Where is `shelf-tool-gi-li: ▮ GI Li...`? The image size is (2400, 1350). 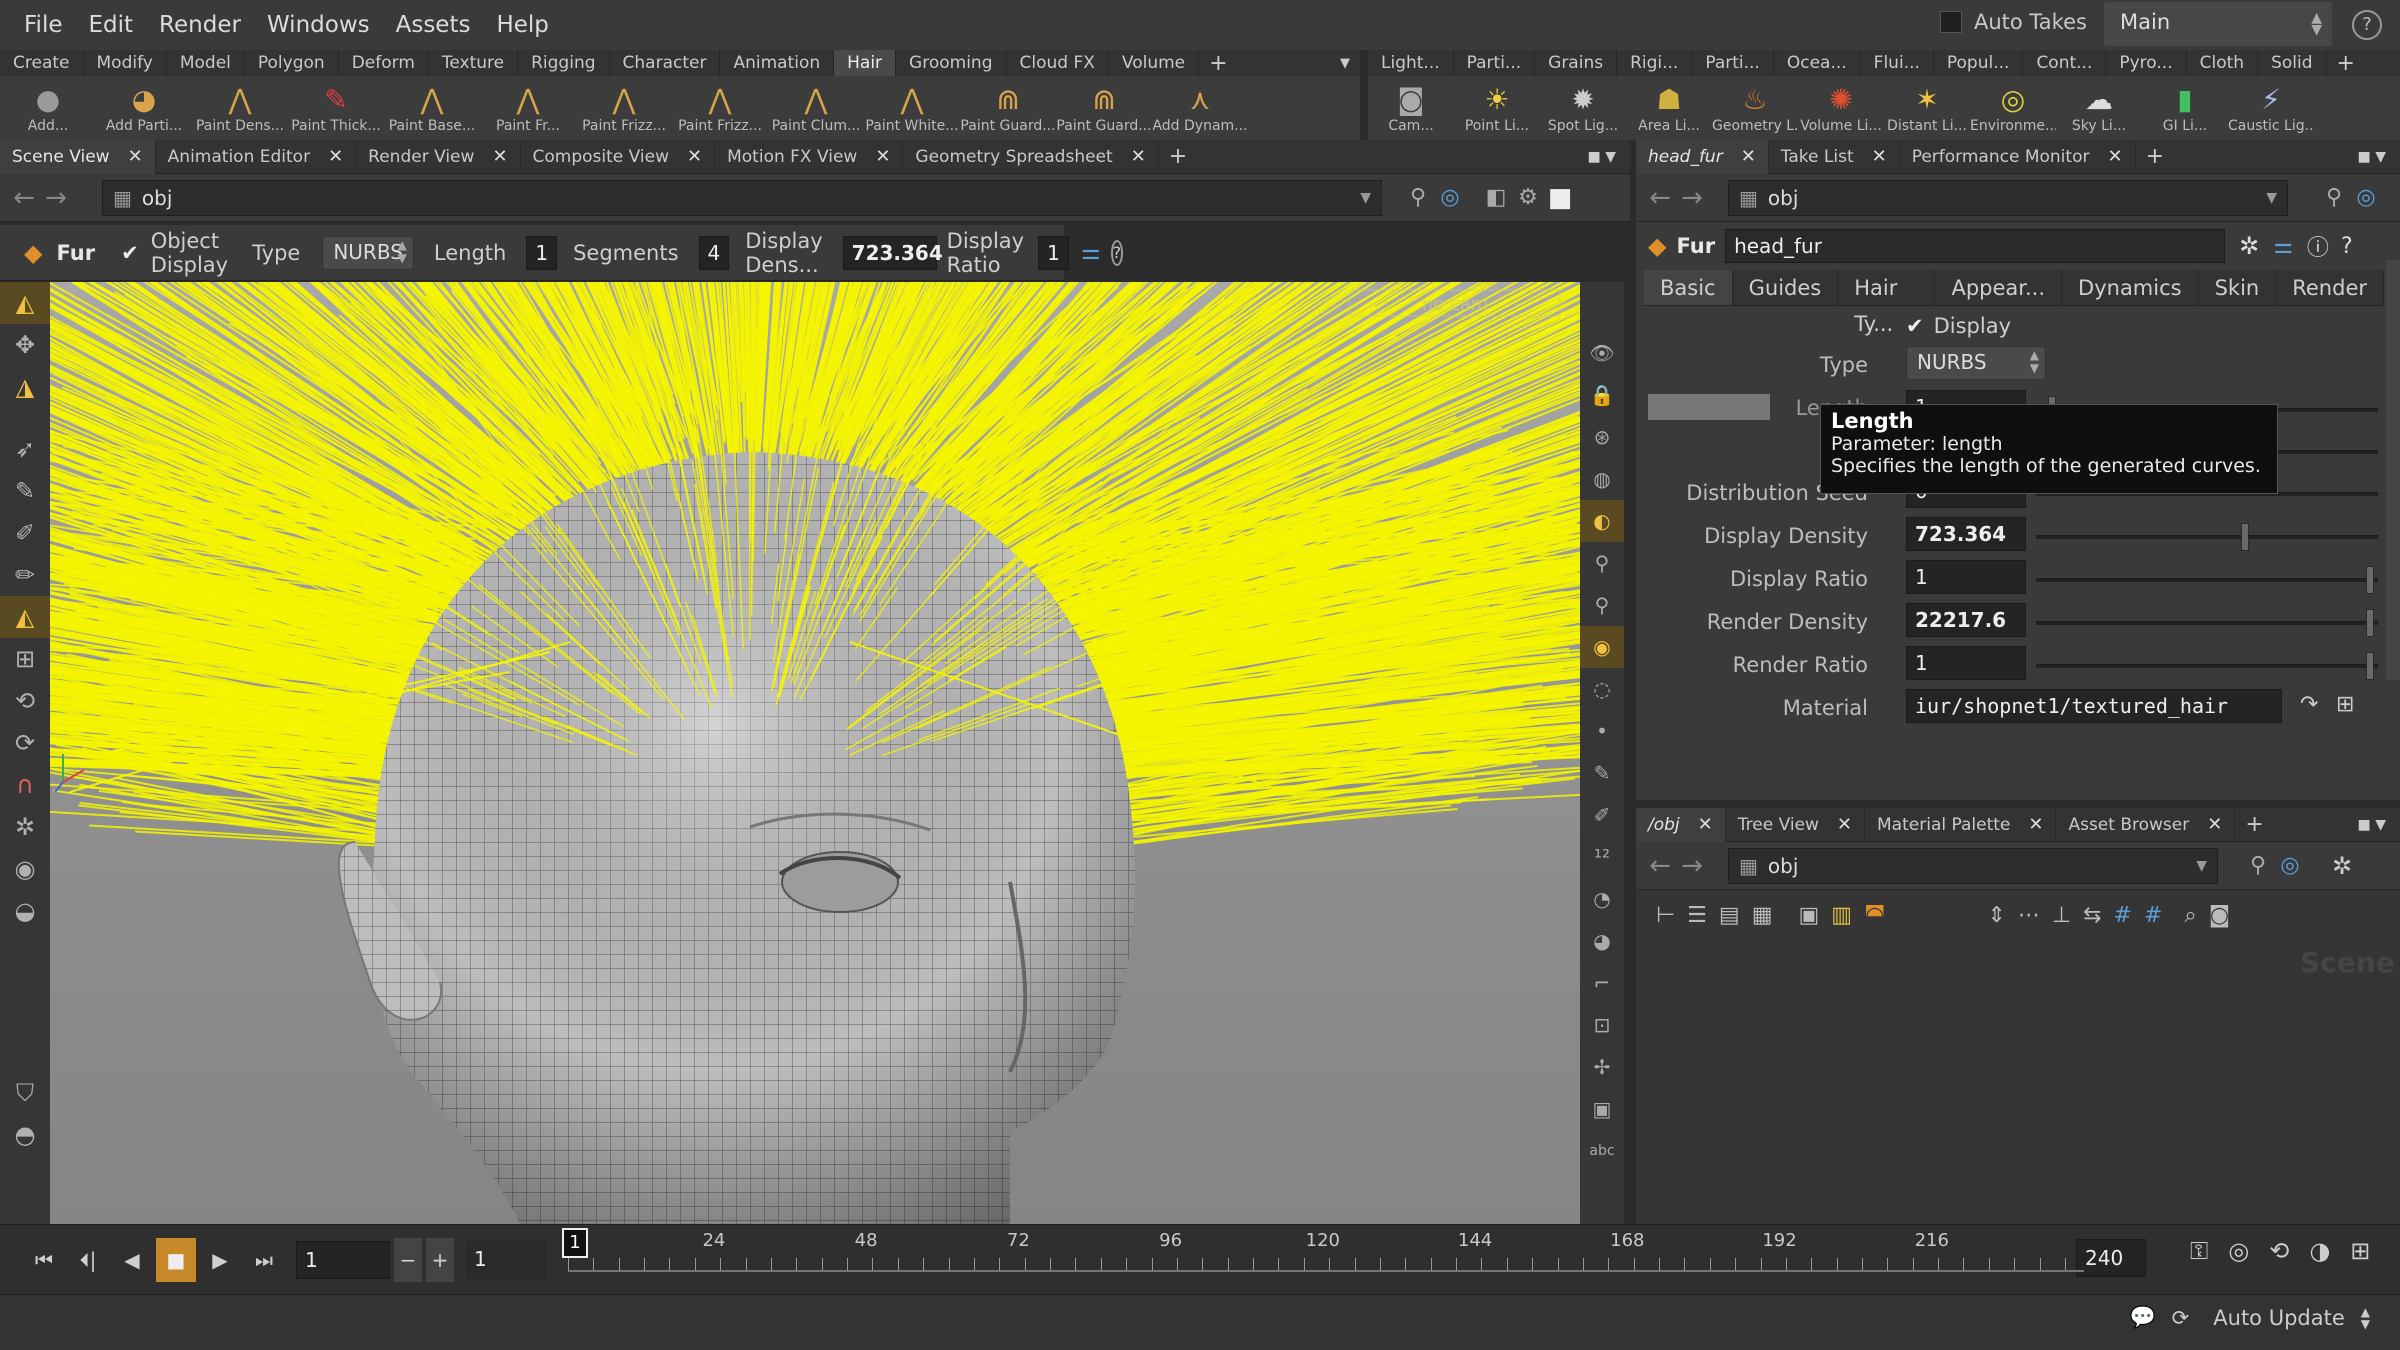
shelf-tool-gi-li: ▮ GI Li... is located at coordinates (2185, 108).